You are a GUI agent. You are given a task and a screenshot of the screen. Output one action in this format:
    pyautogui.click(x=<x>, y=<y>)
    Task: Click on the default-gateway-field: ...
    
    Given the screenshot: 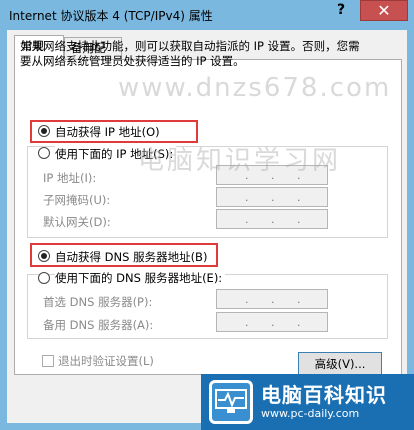 What is the action you would take?
    pyautogui.click(x=272, y=219)
    